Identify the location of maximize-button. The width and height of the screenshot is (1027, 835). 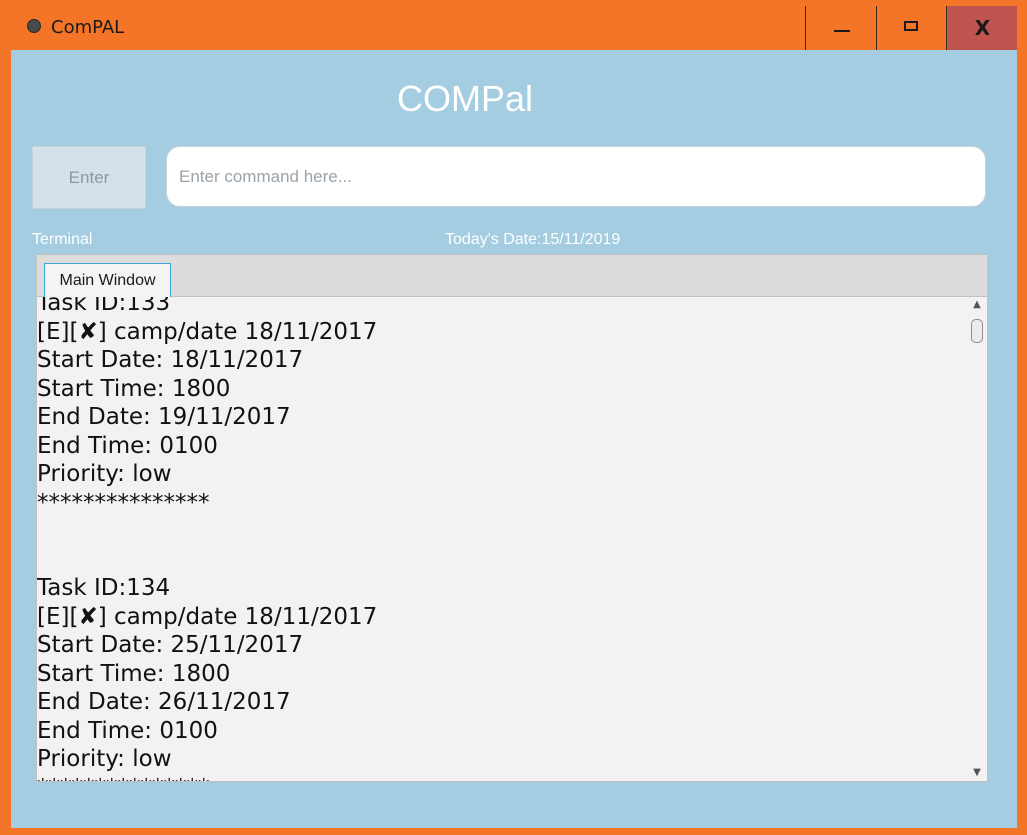
(911, 28).